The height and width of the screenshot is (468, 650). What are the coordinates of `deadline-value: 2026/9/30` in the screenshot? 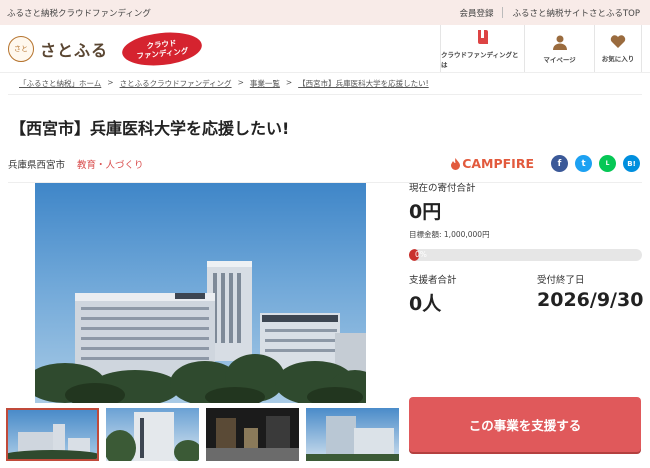 It's located at (590, 300).